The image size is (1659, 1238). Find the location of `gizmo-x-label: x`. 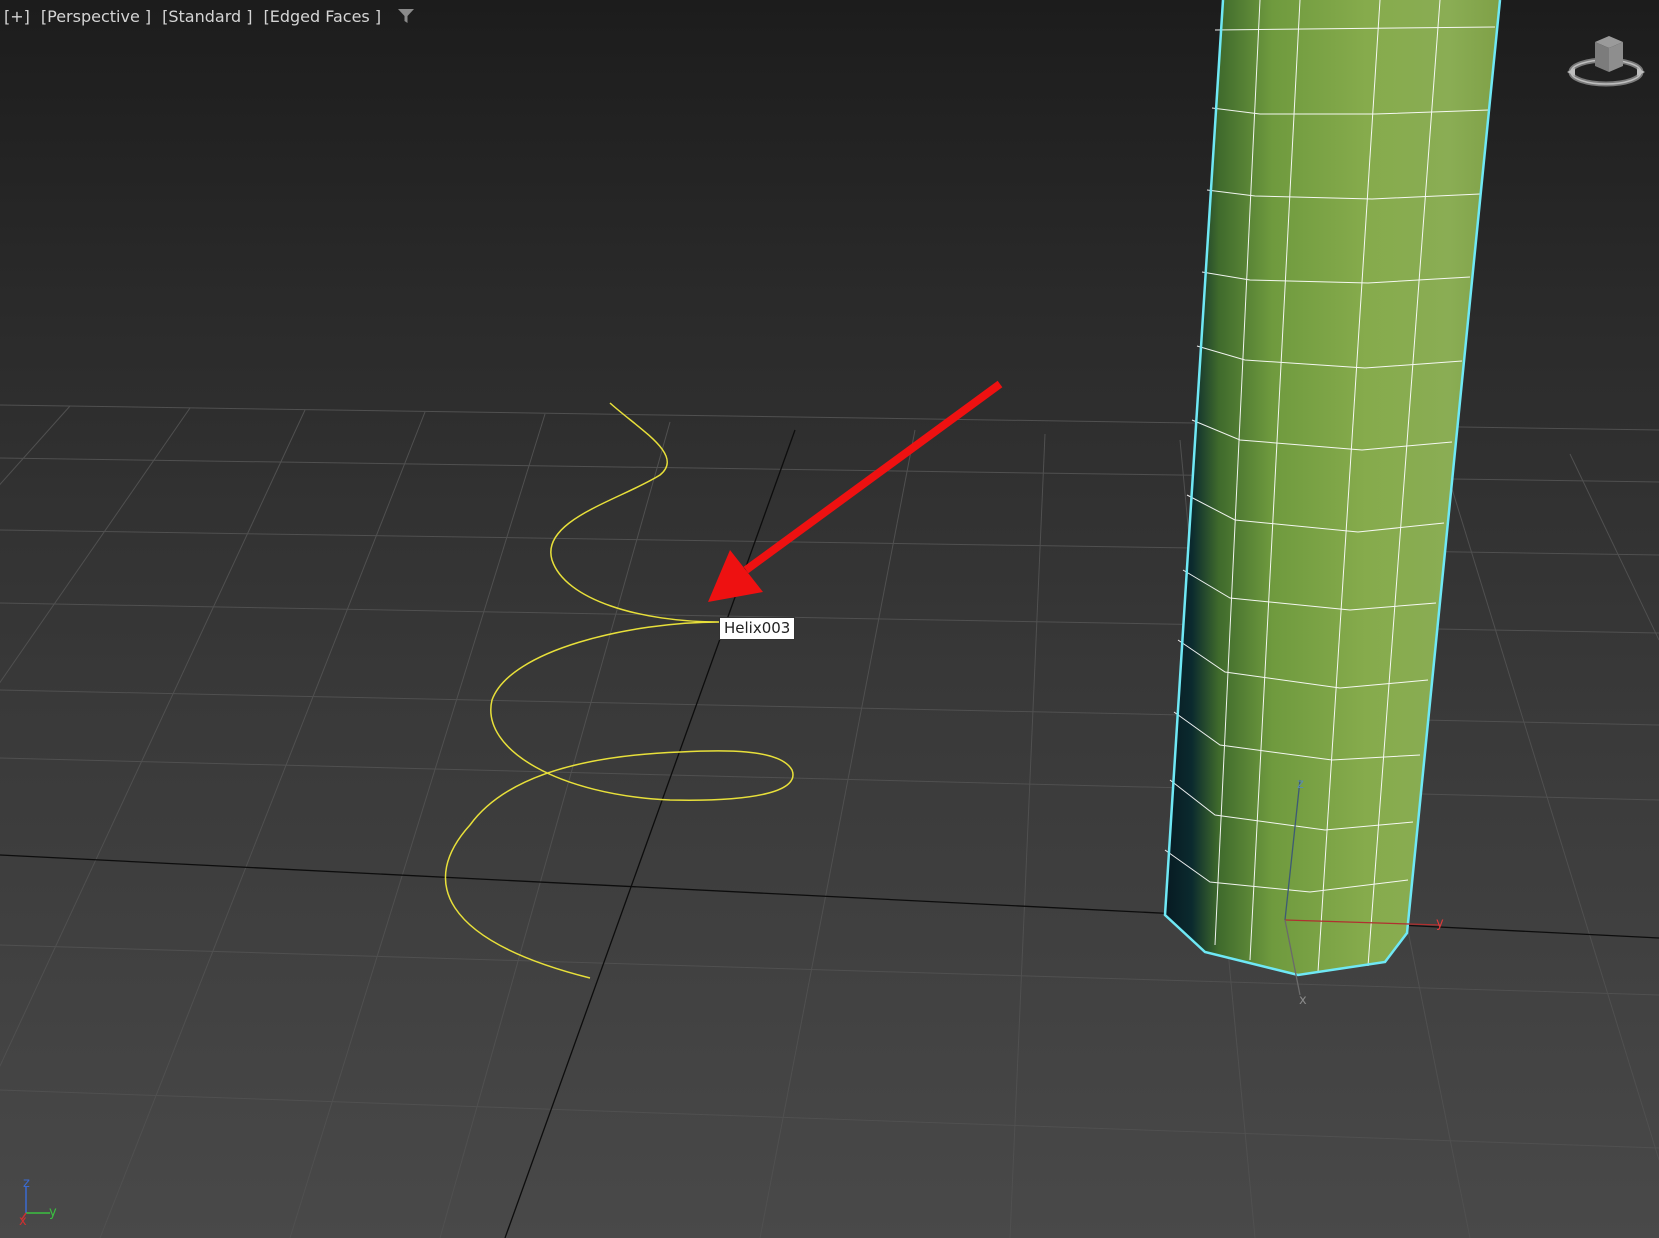

gizmo-x-label: x is located at coordinates (1303, 1000).